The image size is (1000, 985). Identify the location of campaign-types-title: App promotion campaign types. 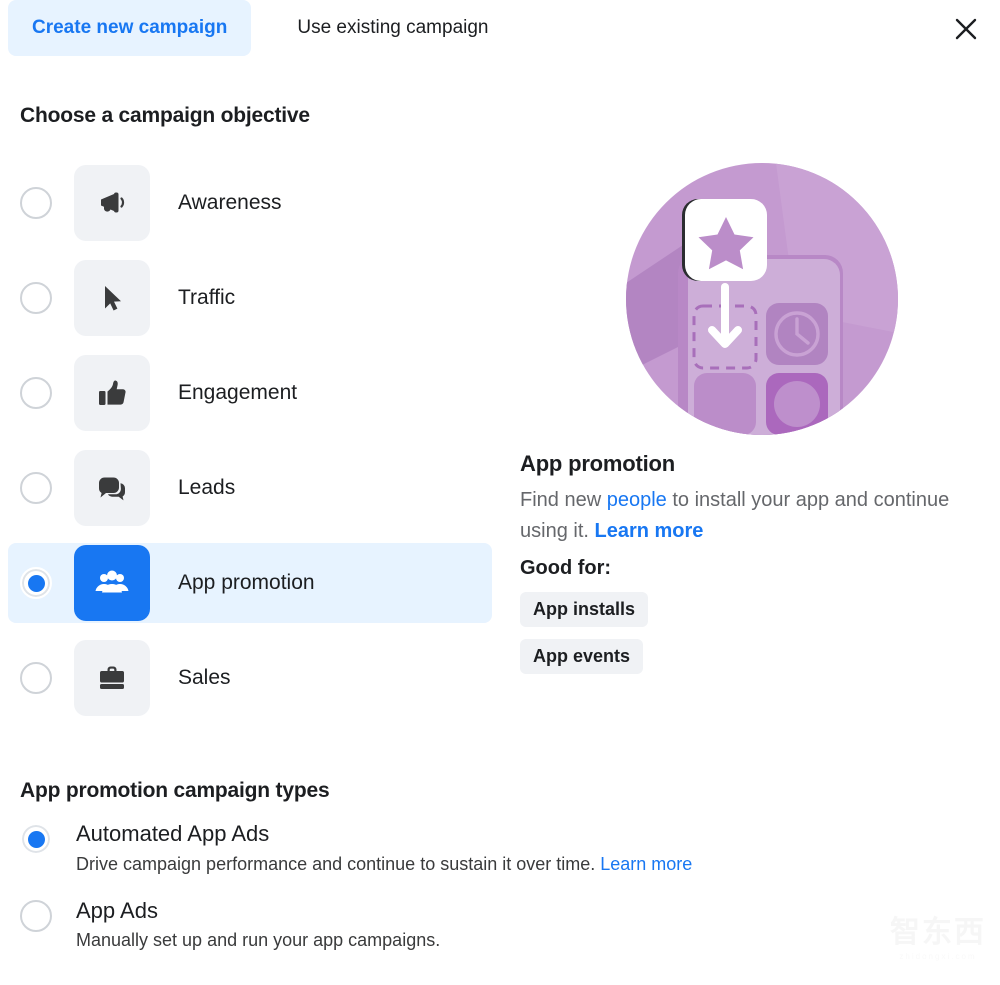
(175, 790).